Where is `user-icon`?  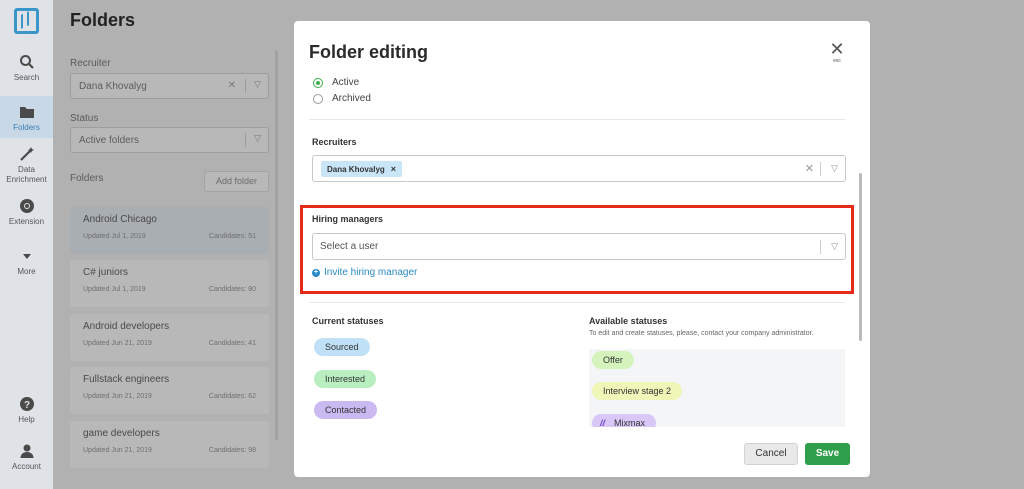 user-icon is located at coordinates (27, 451).